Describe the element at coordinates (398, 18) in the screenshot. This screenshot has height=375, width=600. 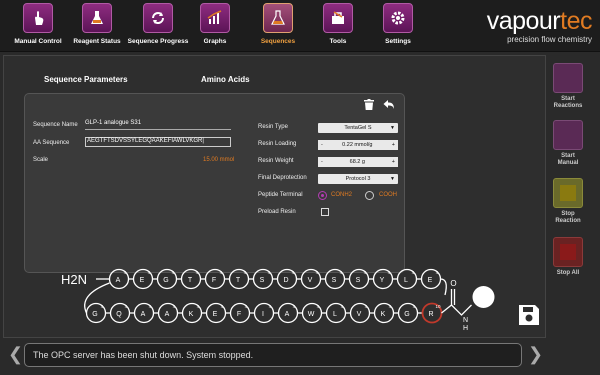
I see `gear-icon` at that location.